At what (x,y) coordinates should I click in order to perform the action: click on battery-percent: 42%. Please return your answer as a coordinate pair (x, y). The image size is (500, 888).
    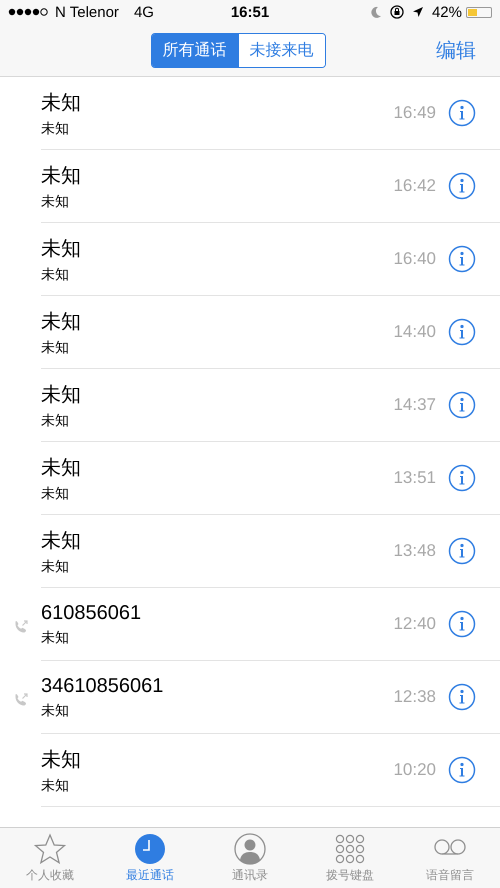
    Looking at the image, I should click on (447, 12).